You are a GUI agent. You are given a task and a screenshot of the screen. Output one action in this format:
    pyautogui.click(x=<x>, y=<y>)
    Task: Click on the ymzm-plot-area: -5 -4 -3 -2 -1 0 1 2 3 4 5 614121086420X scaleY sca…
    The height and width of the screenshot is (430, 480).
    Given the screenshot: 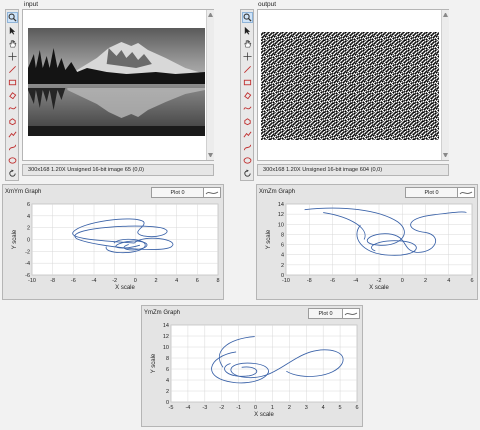 What is the action you would take?
    pyautogui.click(x=252, y=366)
    